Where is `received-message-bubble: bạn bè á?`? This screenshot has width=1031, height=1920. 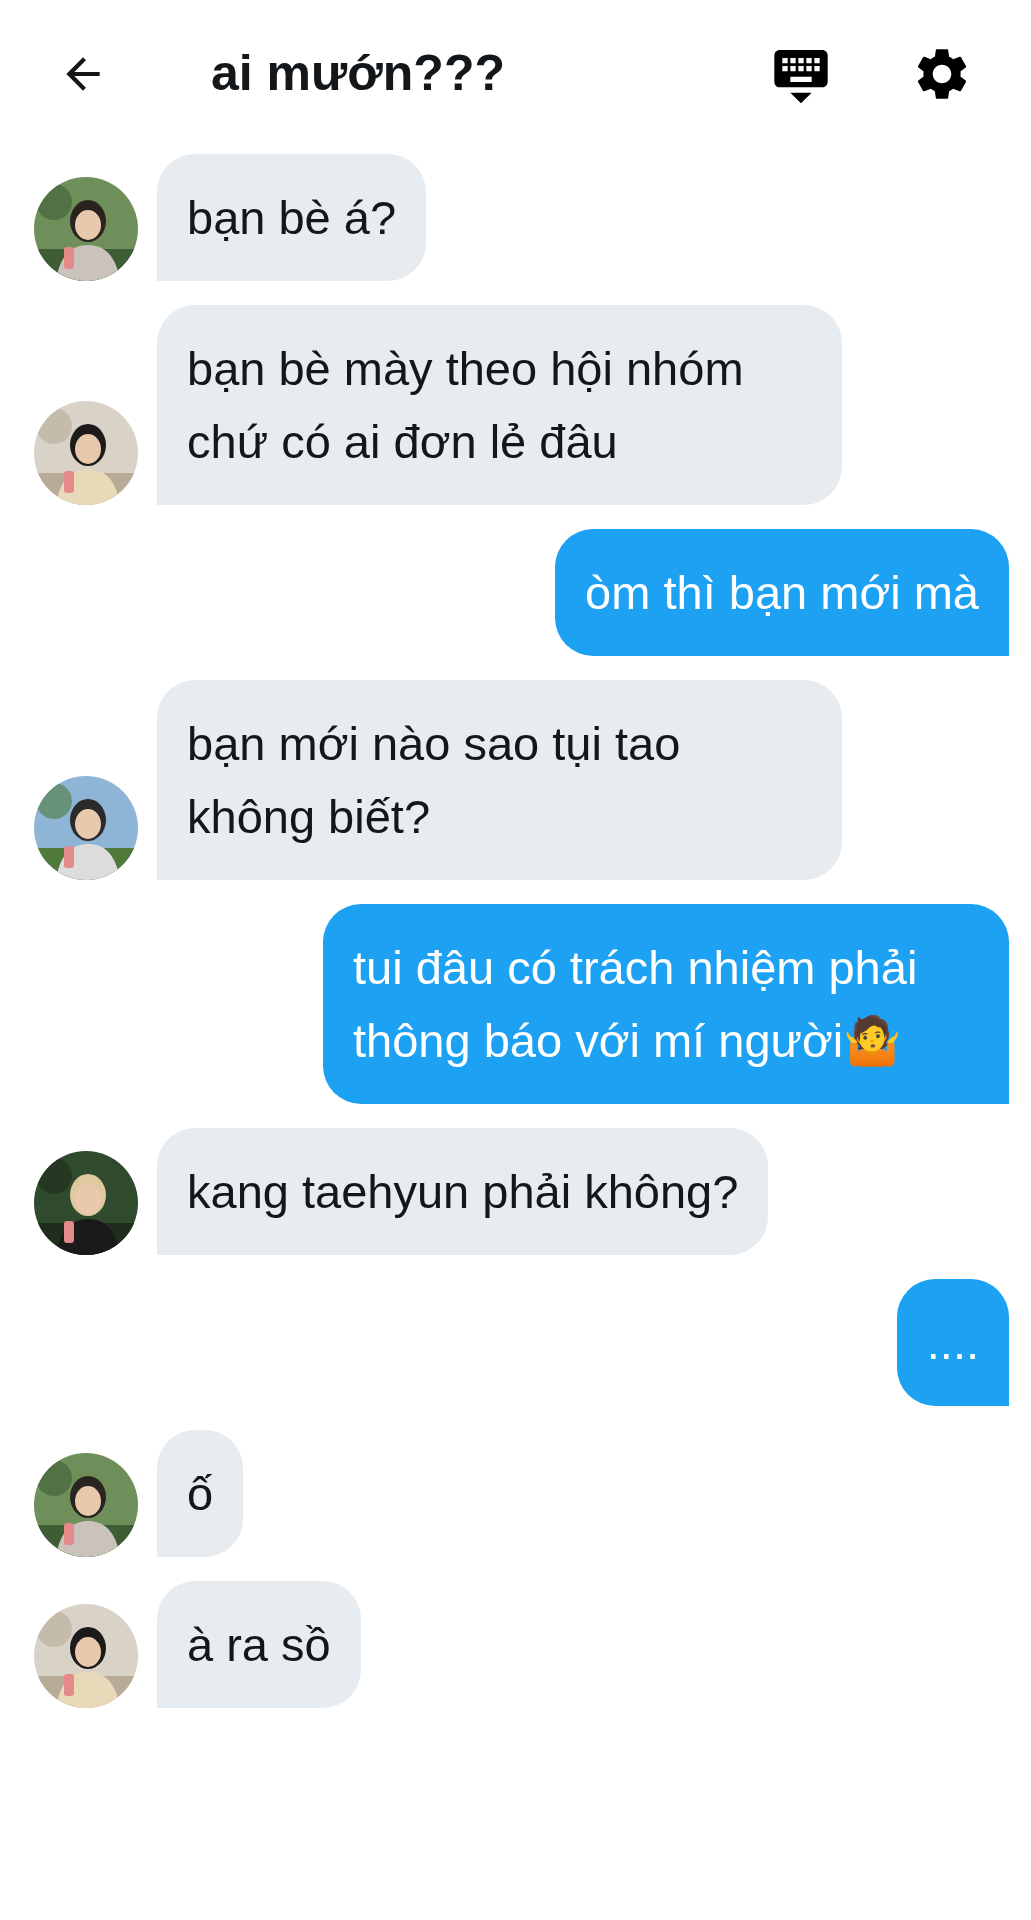 received-message-bubble: bạn bè á? is located at coordinates (292, 217).